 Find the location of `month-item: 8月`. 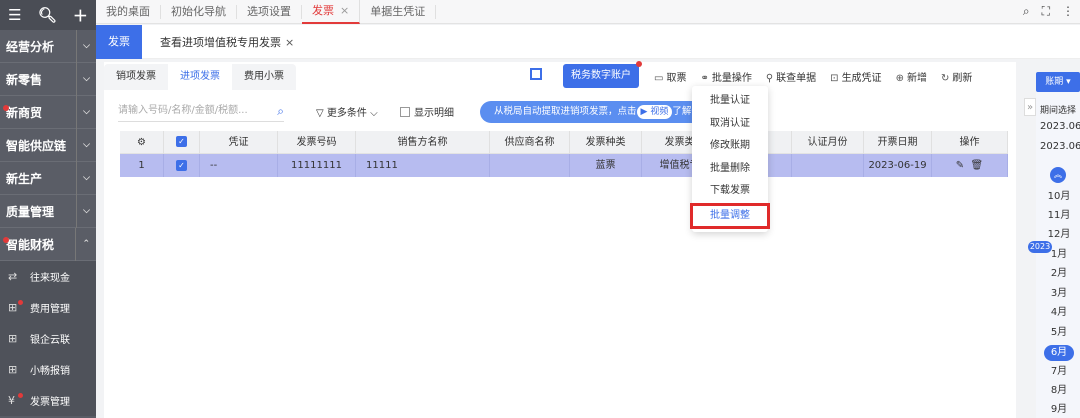

month-item: 8月 is located at coordinates (1059, 391).